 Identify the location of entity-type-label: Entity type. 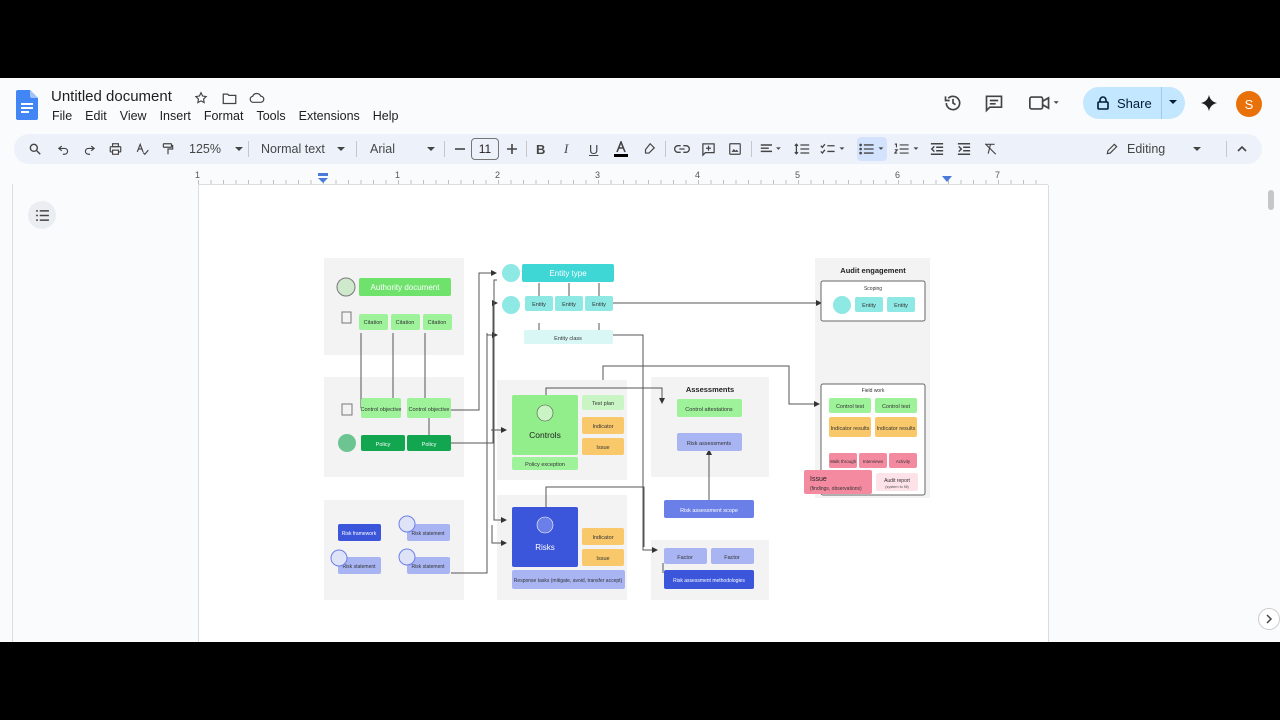
(568, 273).